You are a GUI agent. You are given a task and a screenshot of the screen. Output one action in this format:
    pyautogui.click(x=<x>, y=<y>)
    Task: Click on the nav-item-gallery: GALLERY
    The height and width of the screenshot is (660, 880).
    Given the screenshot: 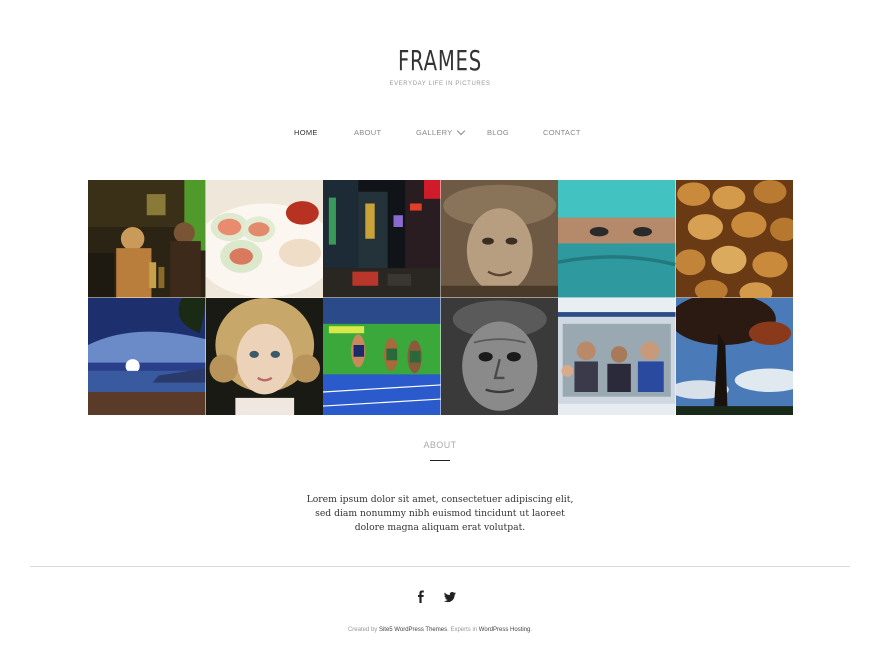 What is the action you would take?
    pyautogui.click(x=434, y=132)
    